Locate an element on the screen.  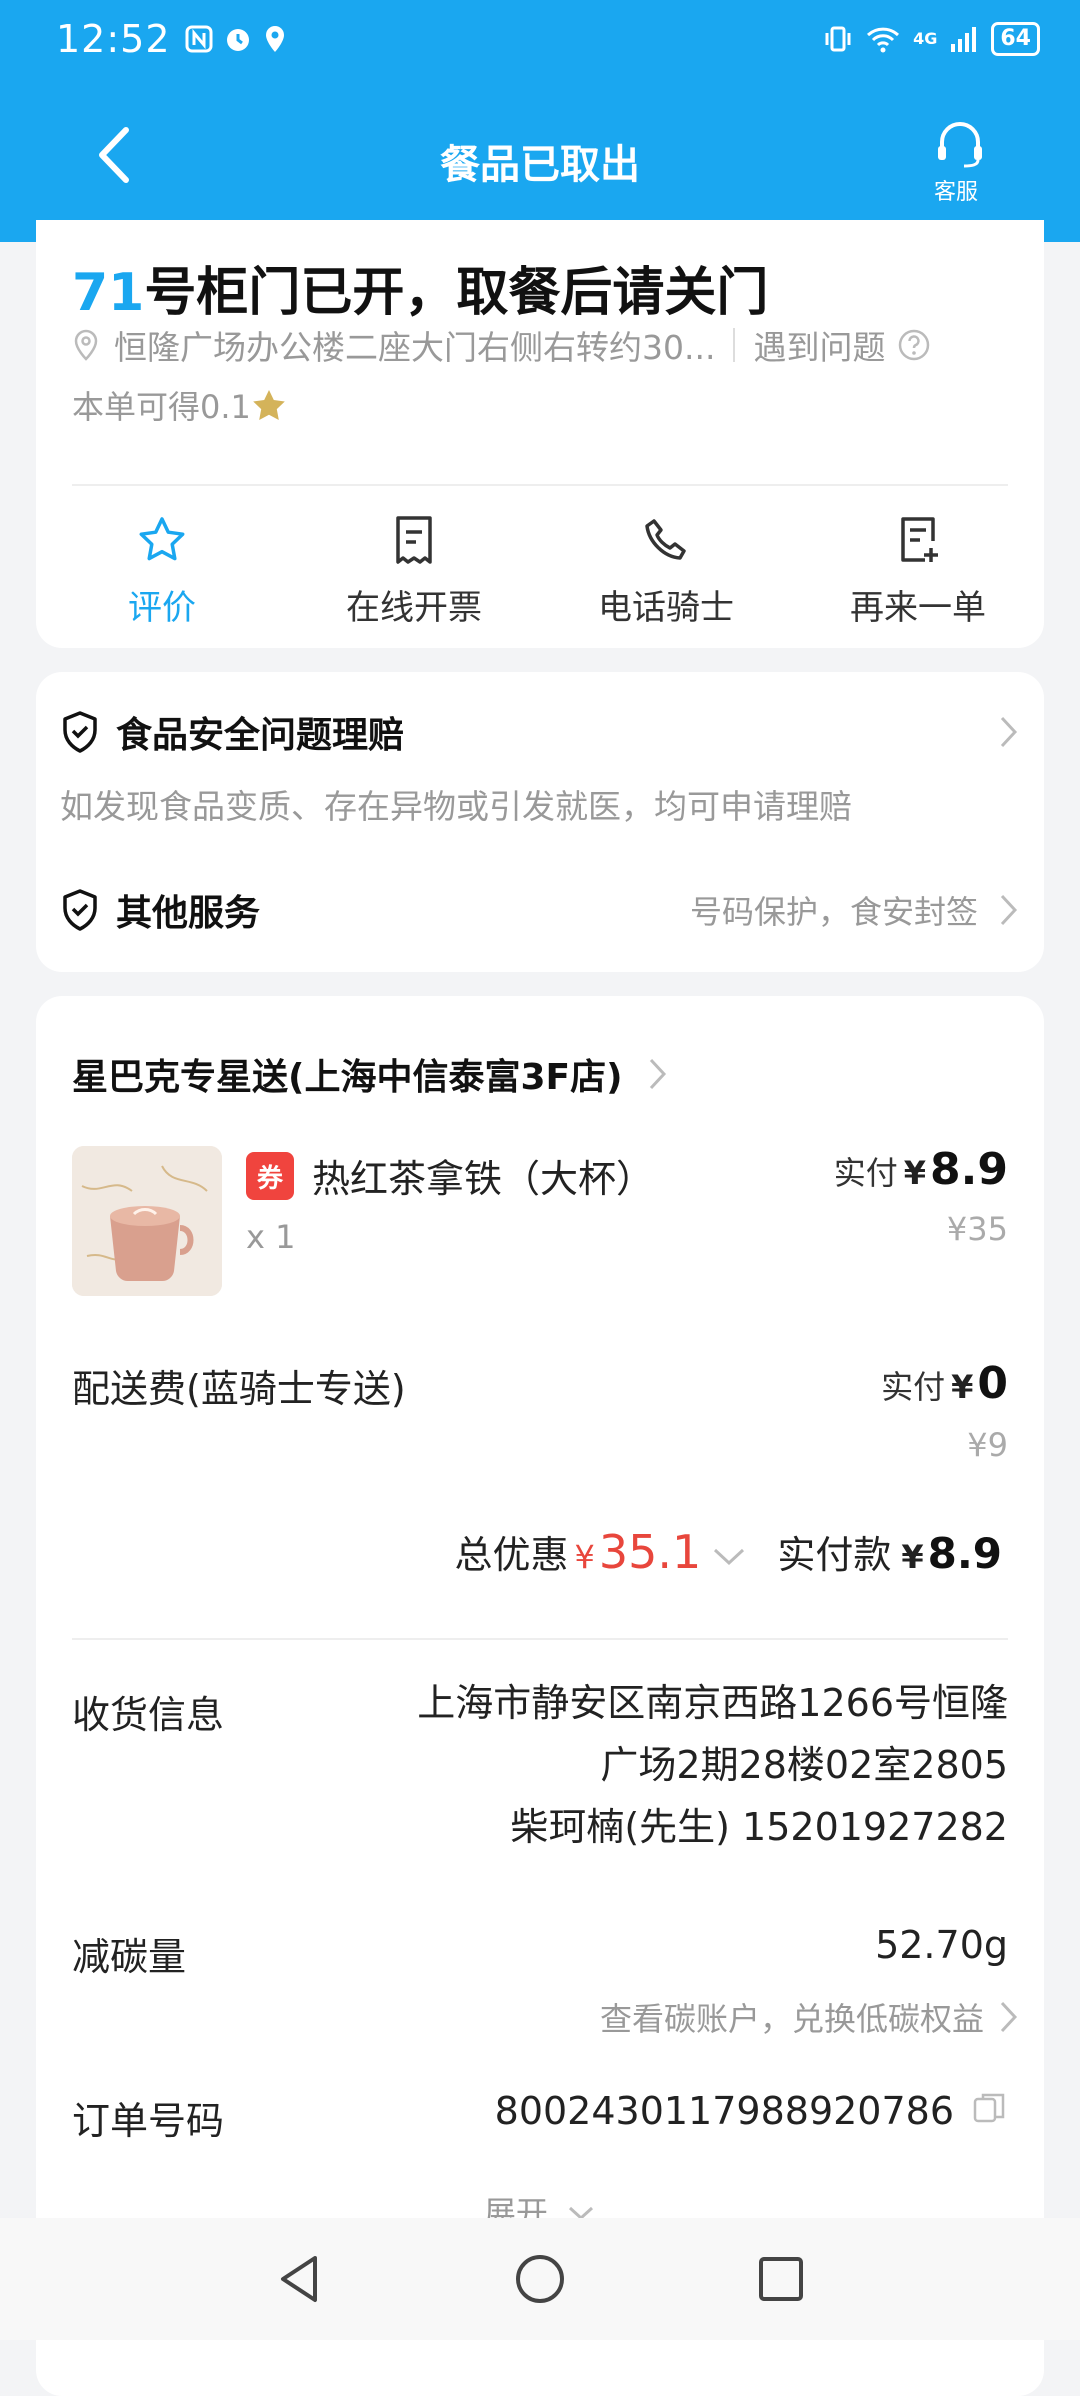
question-icon is located at coordinates (914, 345).